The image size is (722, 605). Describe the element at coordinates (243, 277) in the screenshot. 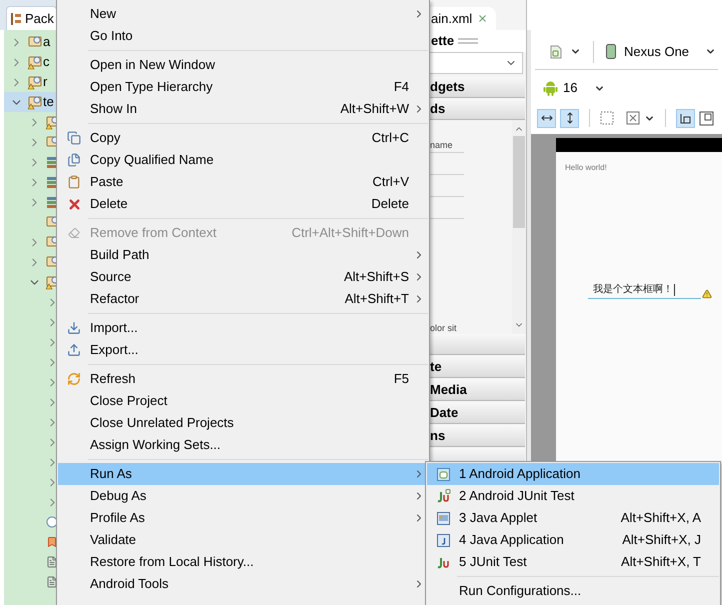

I see `menu-item: Source Alt+Shift+S` at that location.